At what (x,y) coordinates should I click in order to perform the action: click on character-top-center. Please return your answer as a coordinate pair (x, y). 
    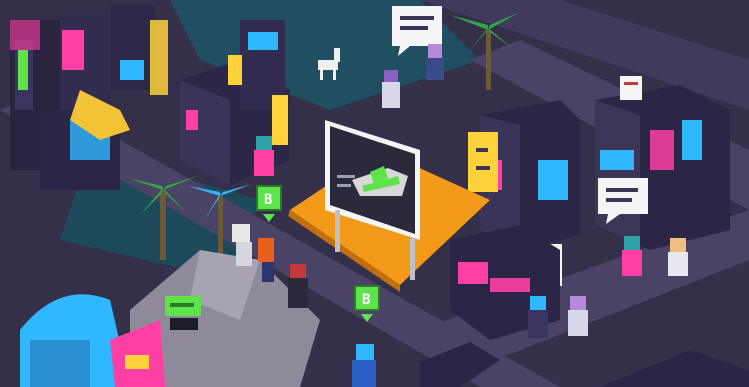
    Looking at the image, I should click on (435, 62).